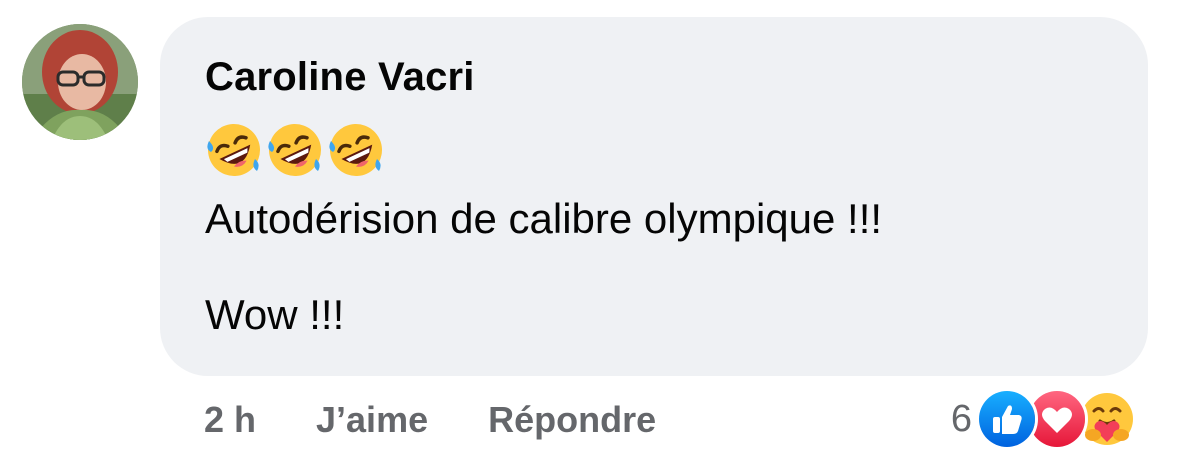 Image resolution: width=1200 pixels, height=473 pixels. I want to click on author-name: Caroline Vacri, so click(340, 77).